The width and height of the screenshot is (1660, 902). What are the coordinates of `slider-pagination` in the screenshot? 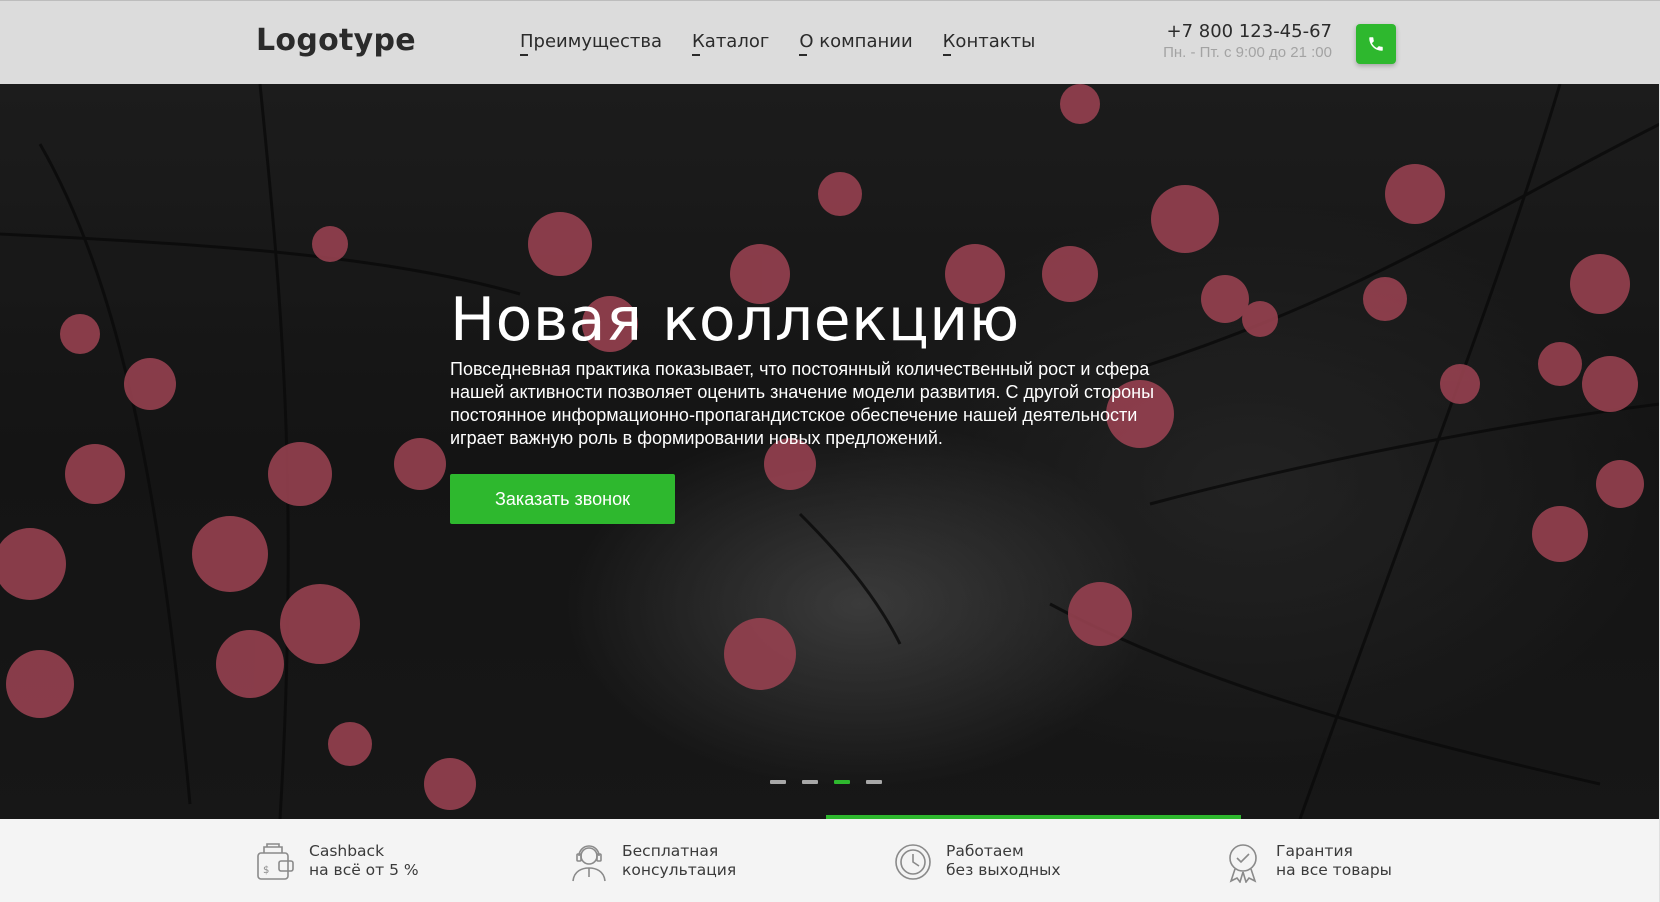 It's located at (826, 782).